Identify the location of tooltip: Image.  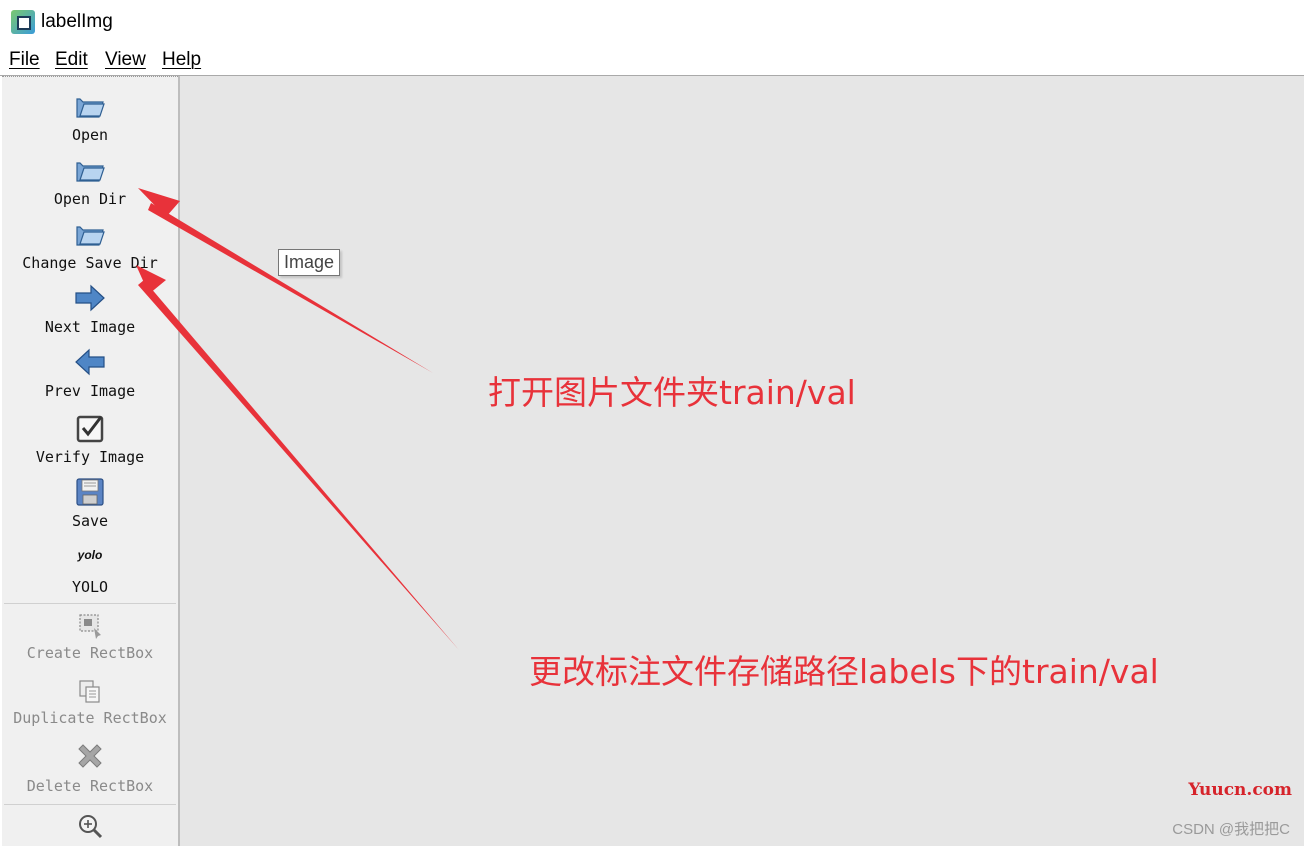
(309, 262).